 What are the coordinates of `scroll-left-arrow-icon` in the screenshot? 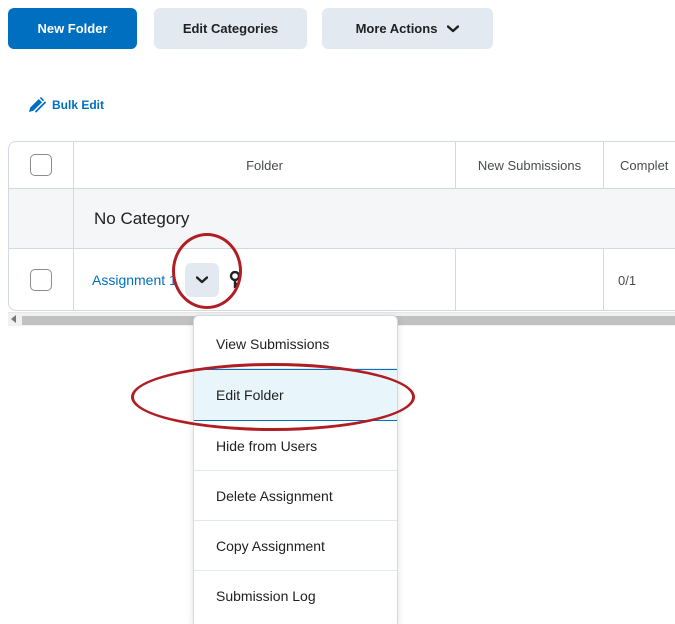 It's located at (13, 319).